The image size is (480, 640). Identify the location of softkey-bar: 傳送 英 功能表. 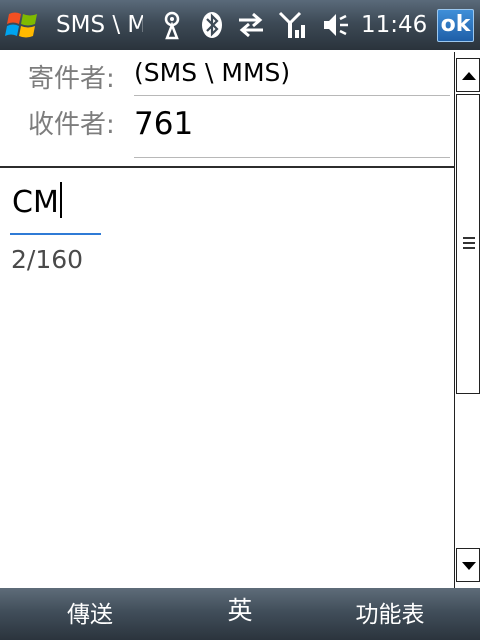
(240, 614).